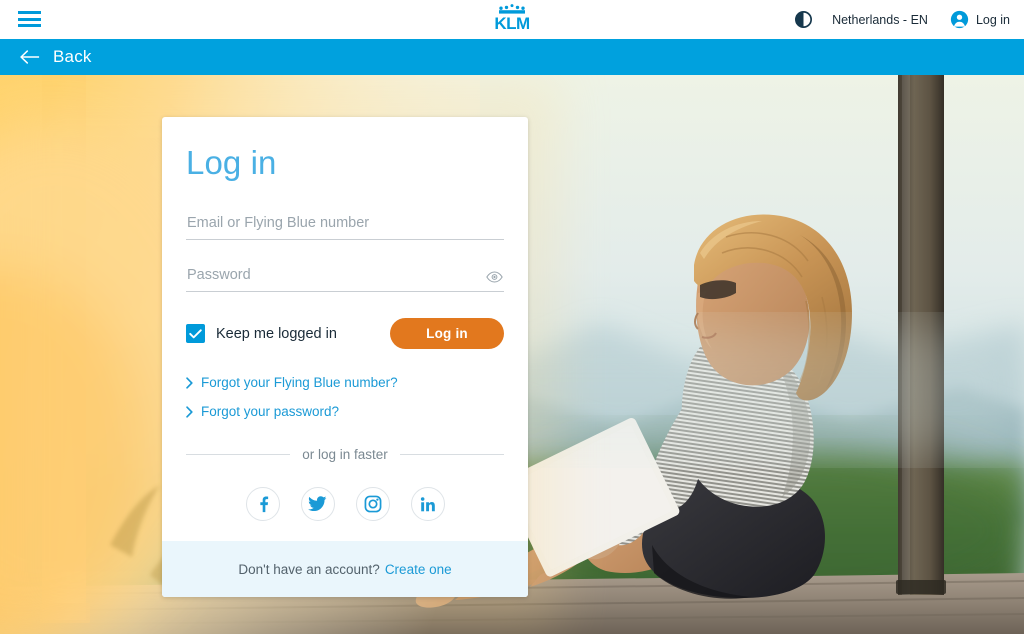 The width and height of the screenshot is (1024, 634). I want to click on forgot-password-label: Forgot your password?, so click(270, 411).